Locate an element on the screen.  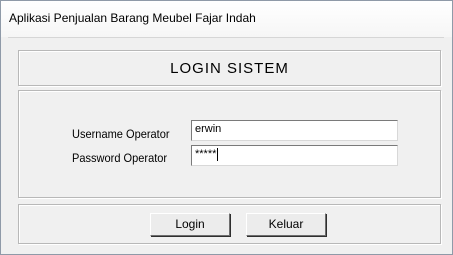
heading-panel: LOGIN SISTEM is located at coordinates (229, 68).